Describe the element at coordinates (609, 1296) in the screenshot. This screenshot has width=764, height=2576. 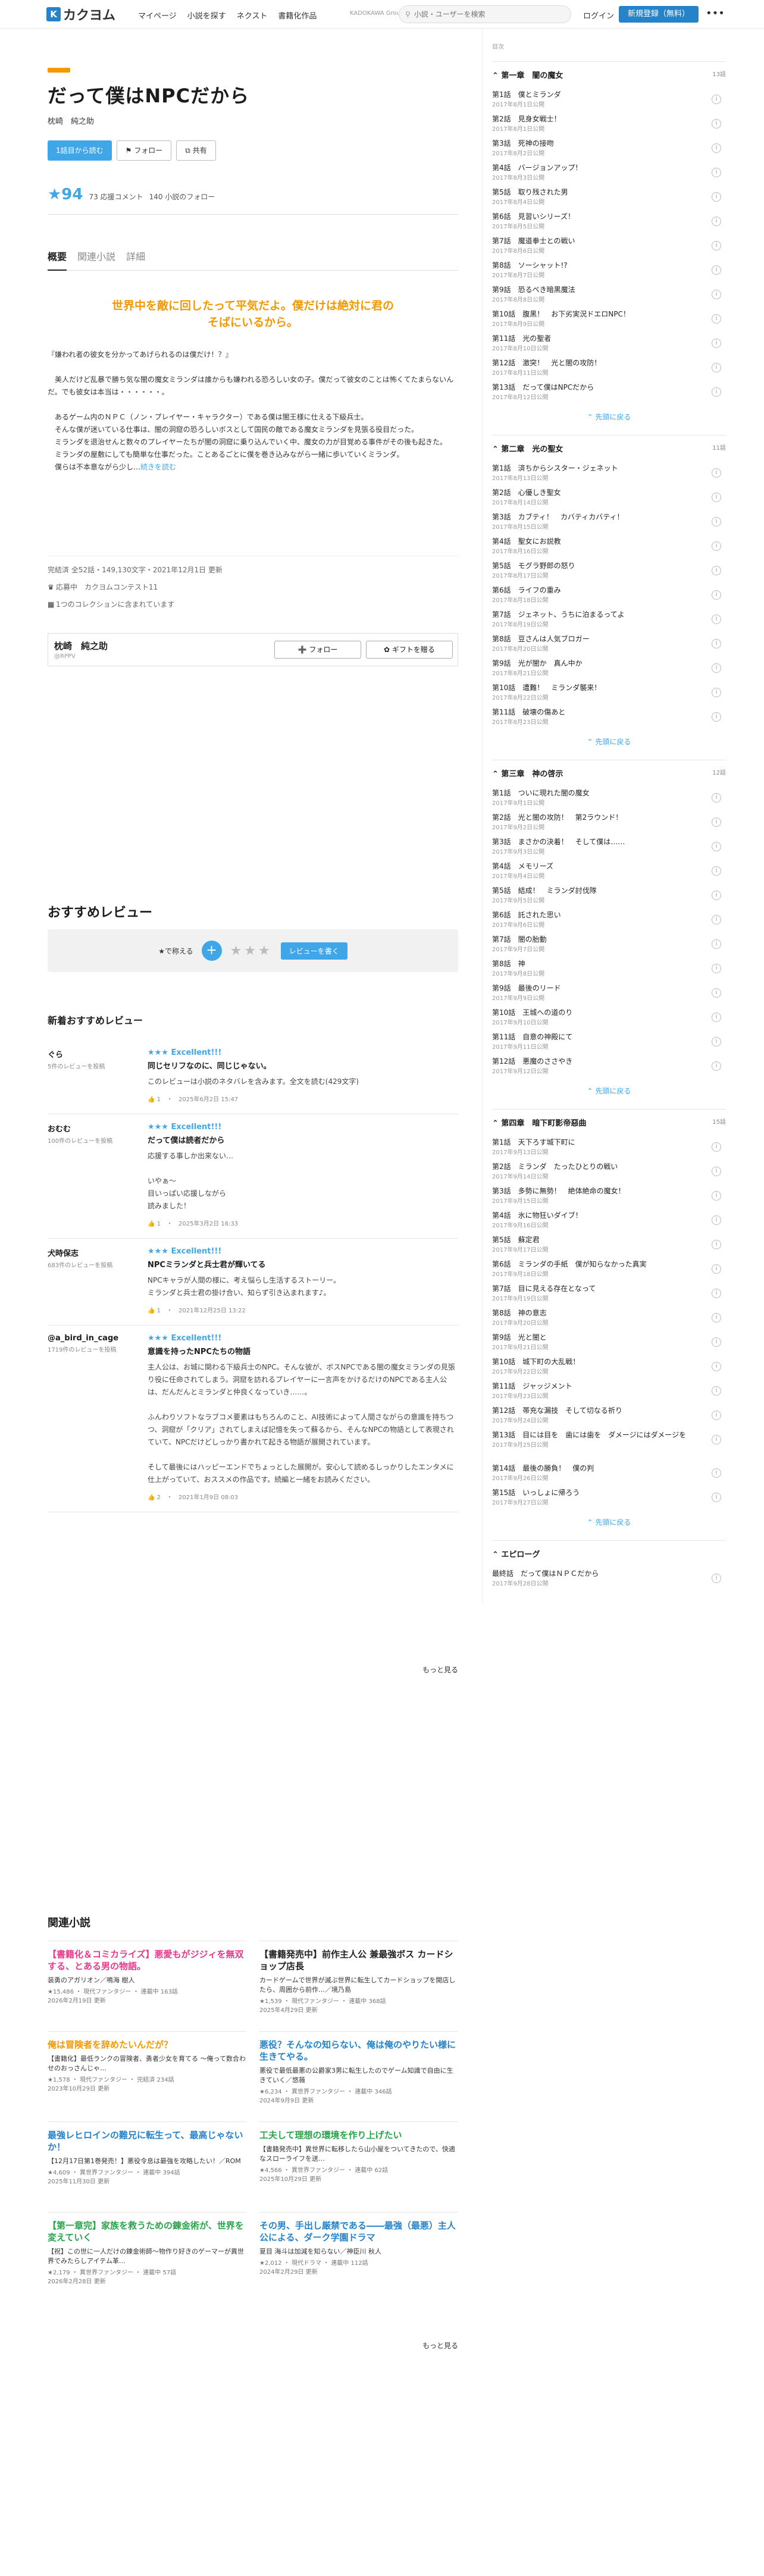
I see `toc-episode: 第7話 目に見える存在となって 2017年9月19日公開 i` at that location.